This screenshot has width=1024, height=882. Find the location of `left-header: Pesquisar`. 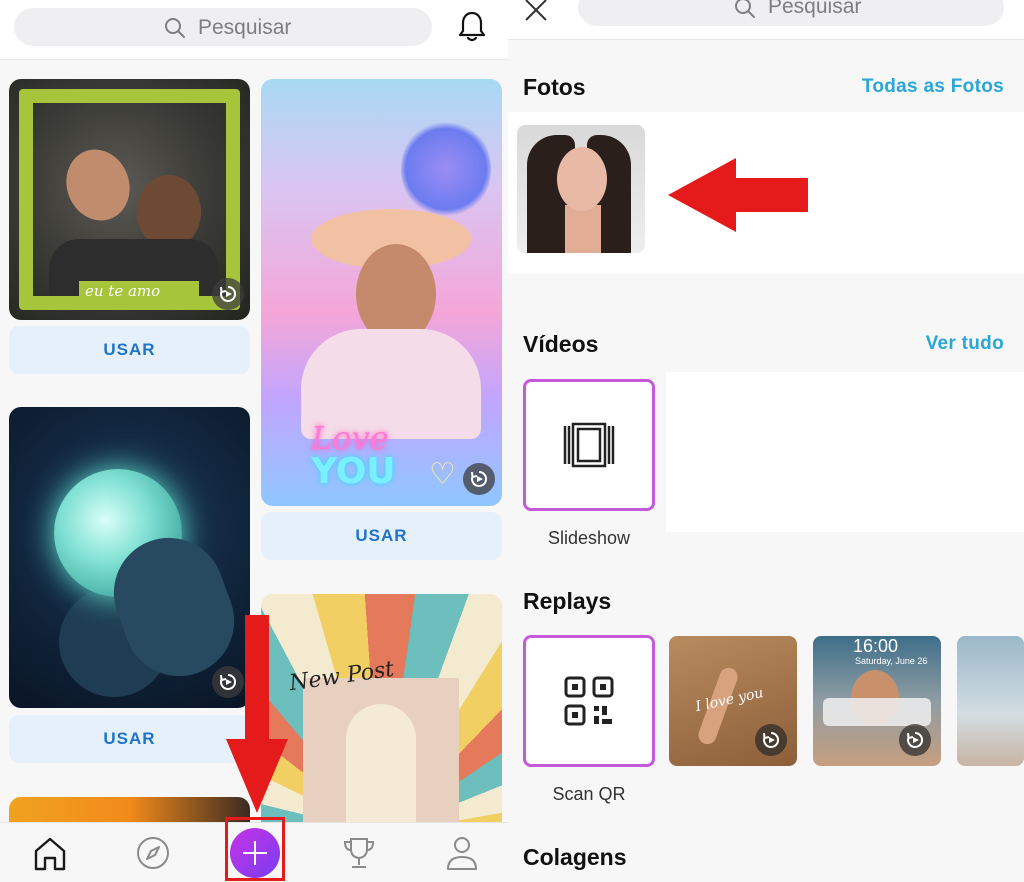

left-header: Pesquisar is located at coordinates (254, 30).